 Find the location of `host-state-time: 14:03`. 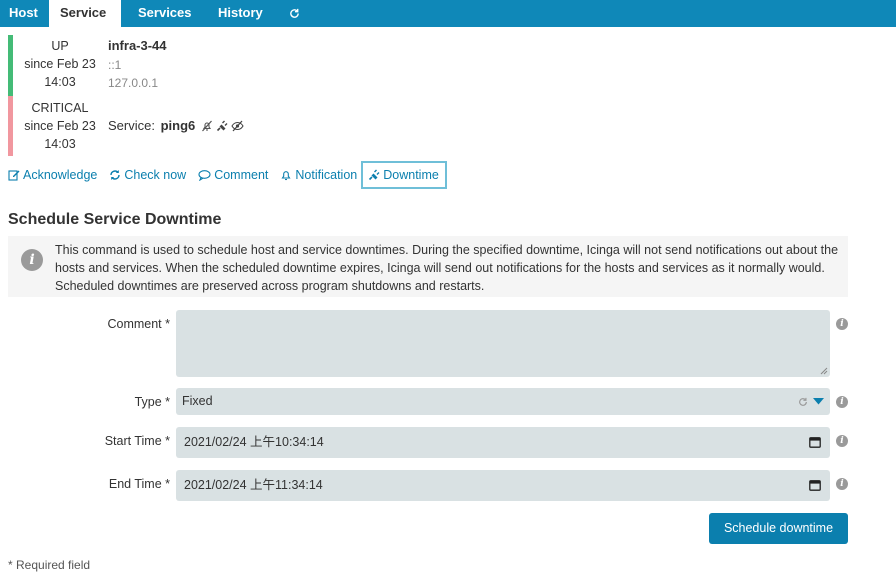

host-state-time: 14:03 is located at coordinates (60, 82).